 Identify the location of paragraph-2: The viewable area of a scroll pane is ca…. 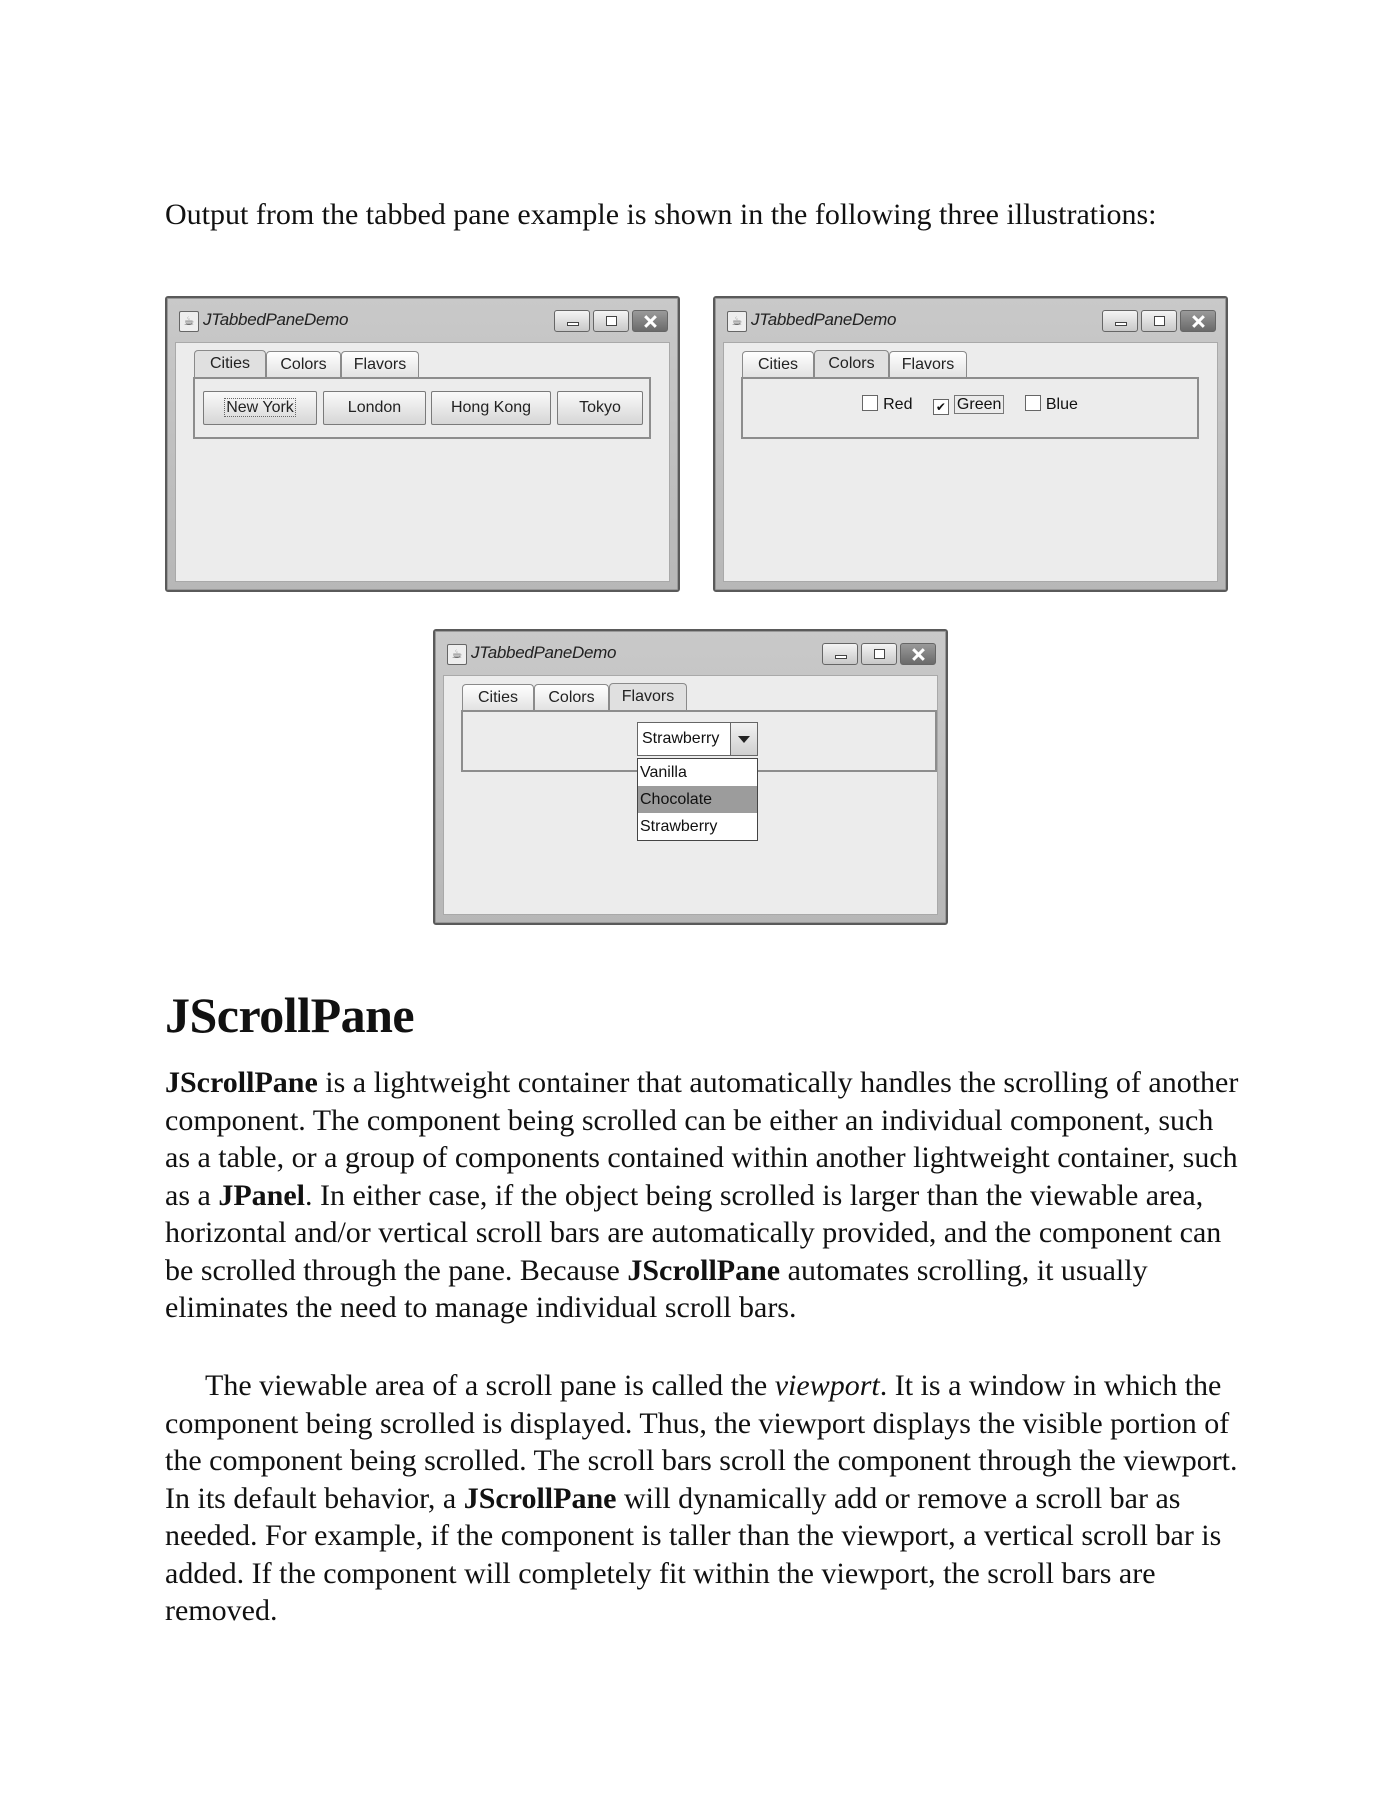
(701, 1498).